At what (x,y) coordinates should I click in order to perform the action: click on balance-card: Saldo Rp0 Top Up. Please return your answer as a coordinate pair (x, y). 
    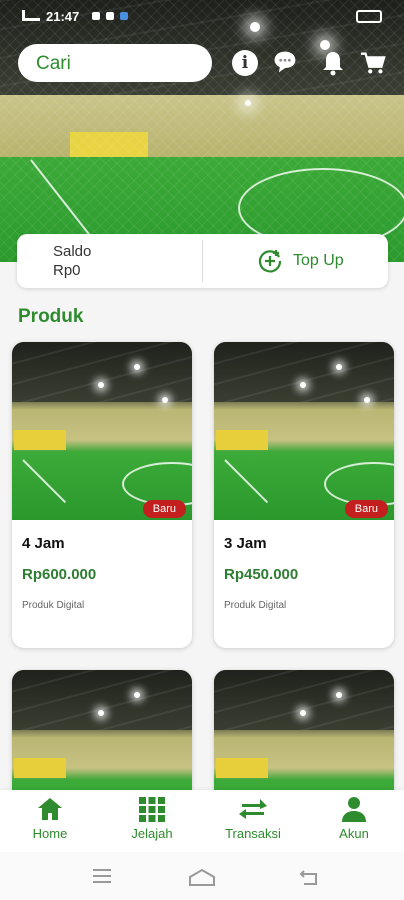
    Looking at the image, I should click on (202, 261).